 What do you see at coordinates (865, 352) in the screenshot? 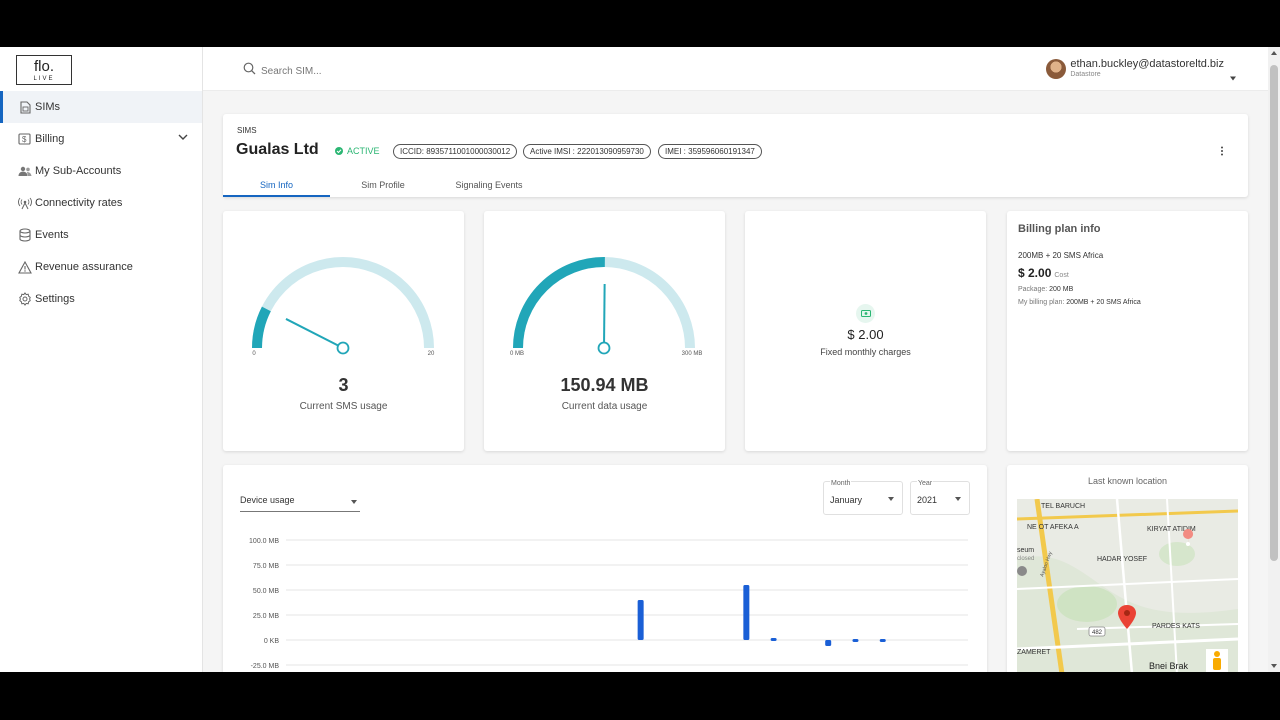
I see `fixed-charges-caption: Fixed monthly charges` at bounding box center [865, 352].